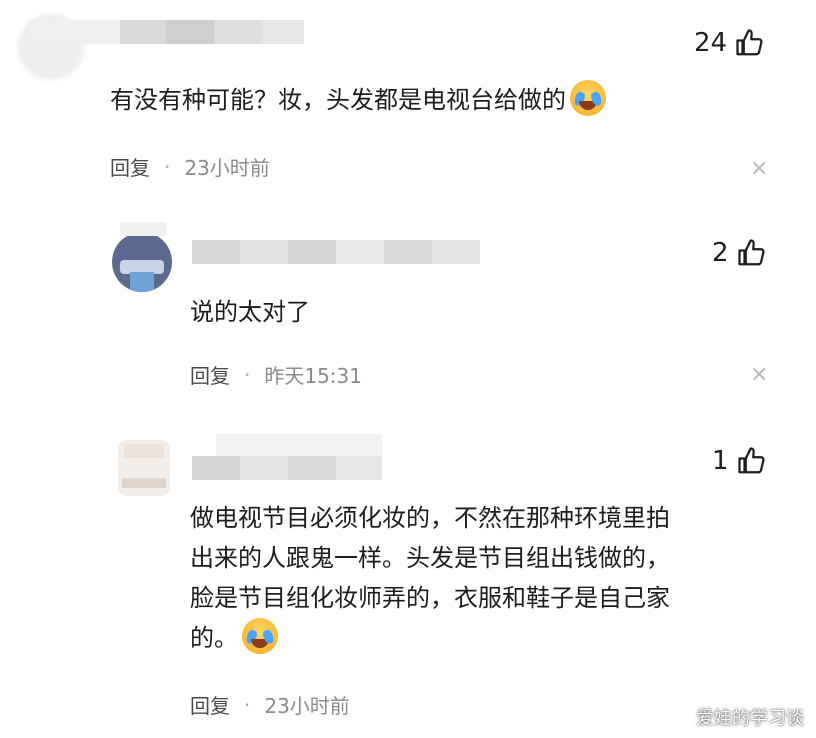 The width and height of the screenshot is (816, 738). I want to click on comment-text: 说的太对了, so click(250, 312).